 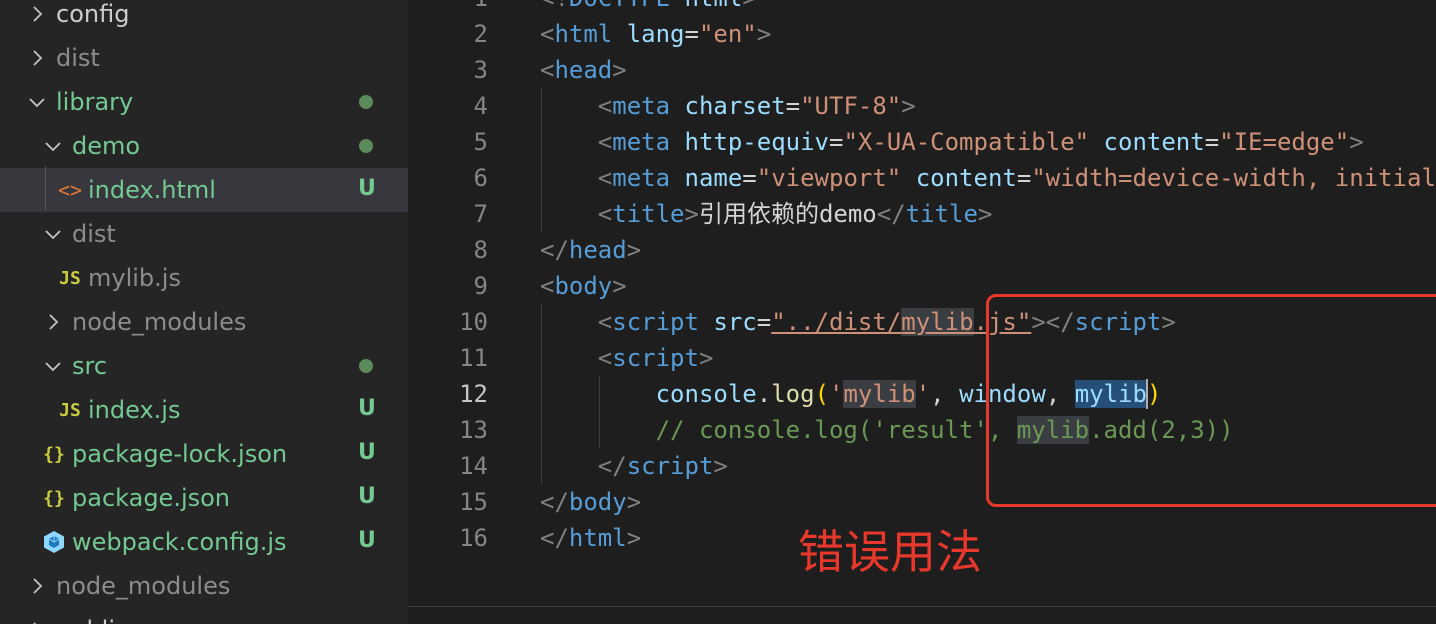 I want to click on code-token: content, so click(x=966, y=178).